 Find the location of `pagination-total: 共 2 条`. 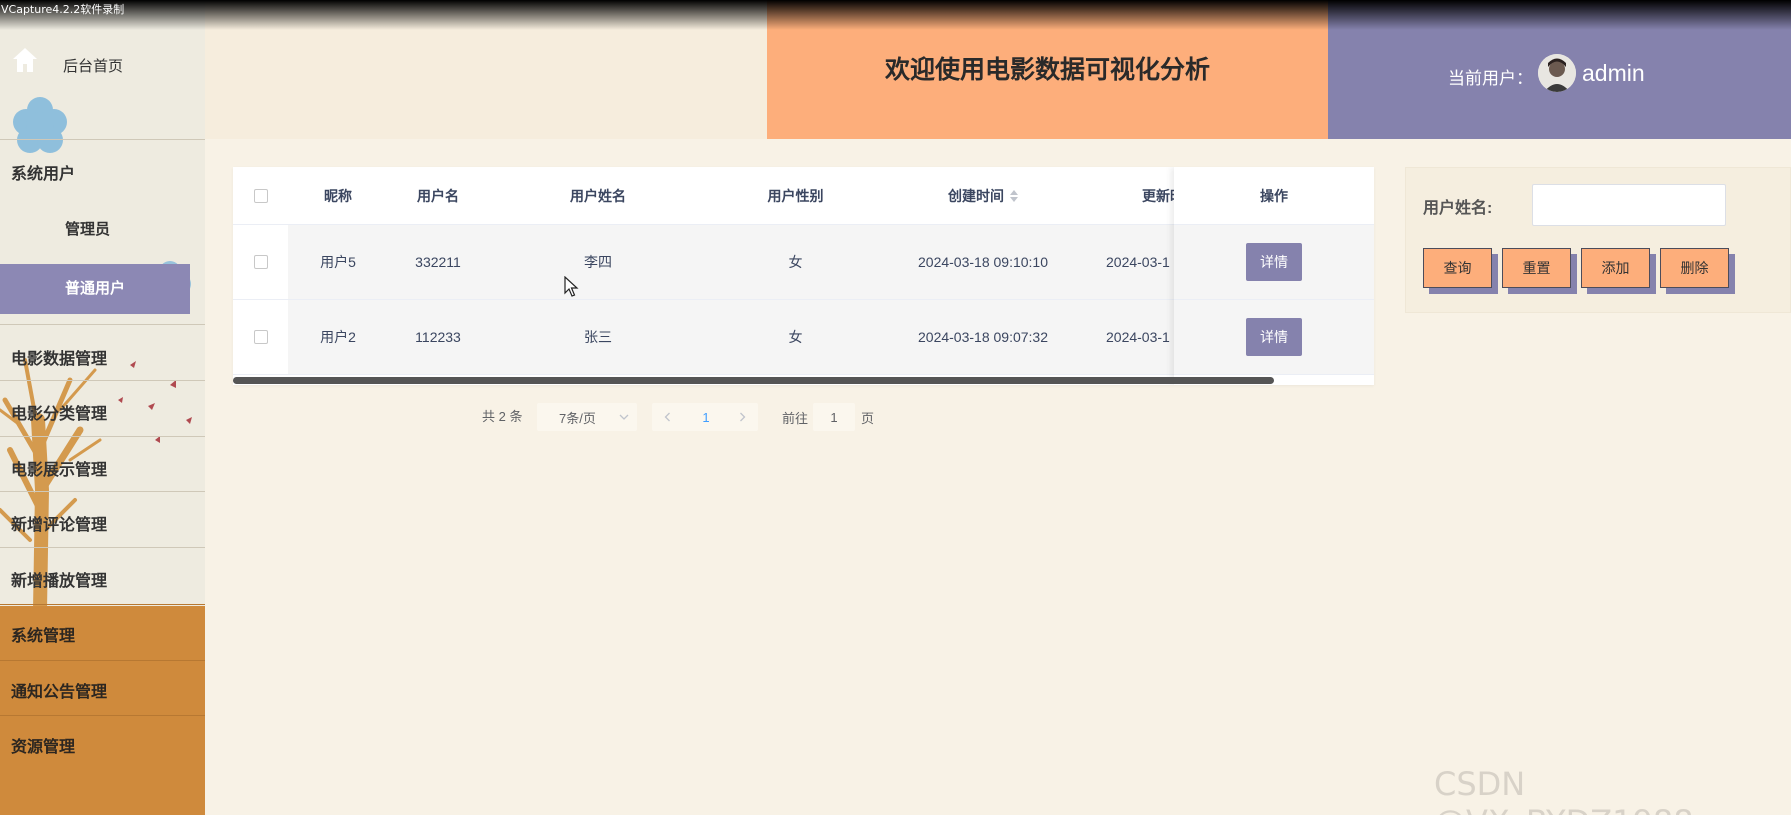

pagination-total: 共 2 条 is located at coordinates (502, 416).